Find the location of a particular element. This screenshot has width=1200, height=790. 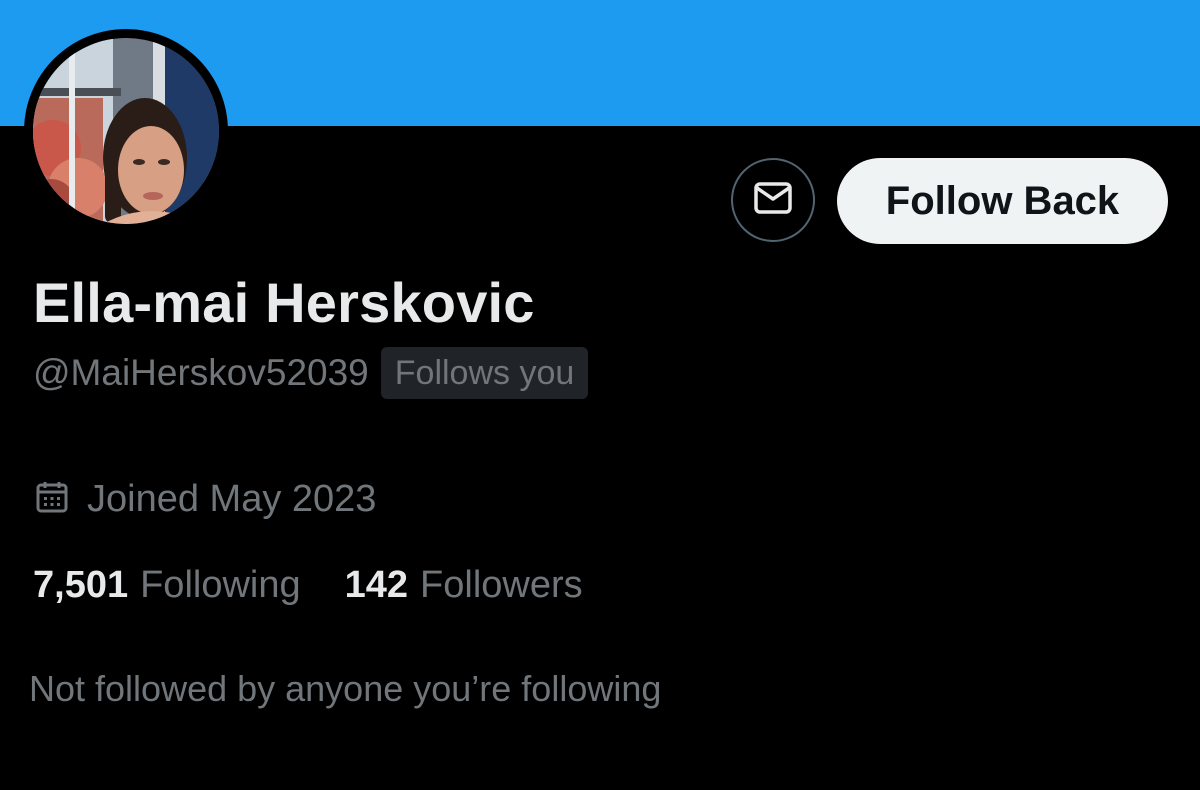

calendar-icon is located at coordinates (52, 499).